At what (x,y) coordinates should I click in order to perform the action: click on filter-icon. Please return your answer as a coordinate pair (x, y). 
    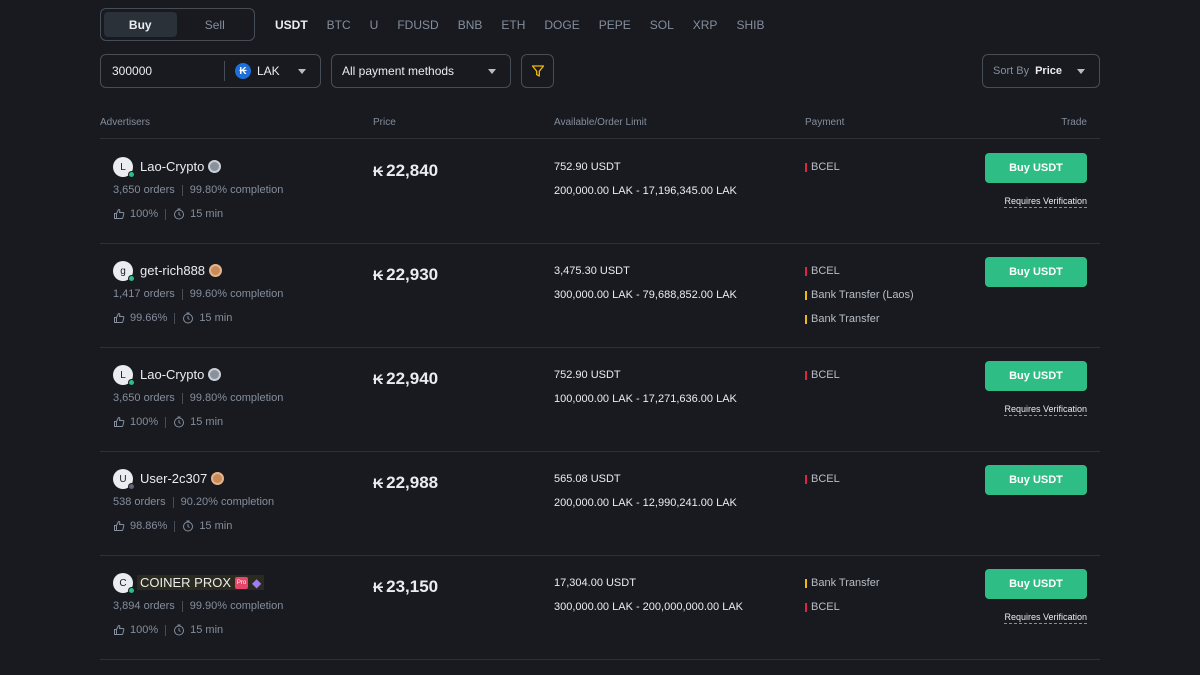
    Looking at the image, I should click on (537, 71).